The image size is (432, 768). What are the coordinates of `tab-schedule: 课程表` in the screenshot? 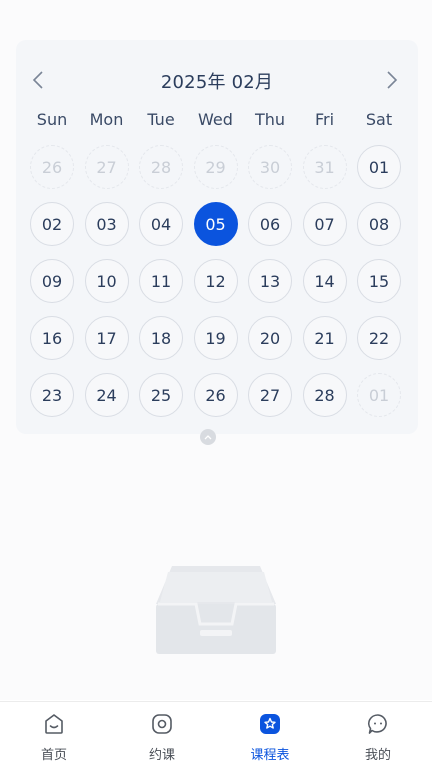 It's located at (270, 735).